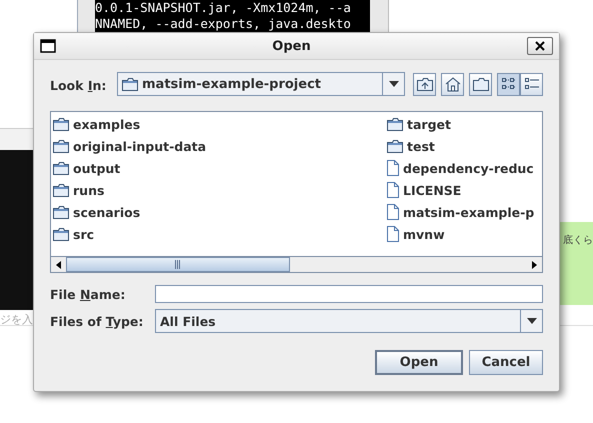 This screenshot has height=423, width=593. Describe the element at coordinates (419, 362) in the screenshot. I see `dialog-button: Open` at that location.